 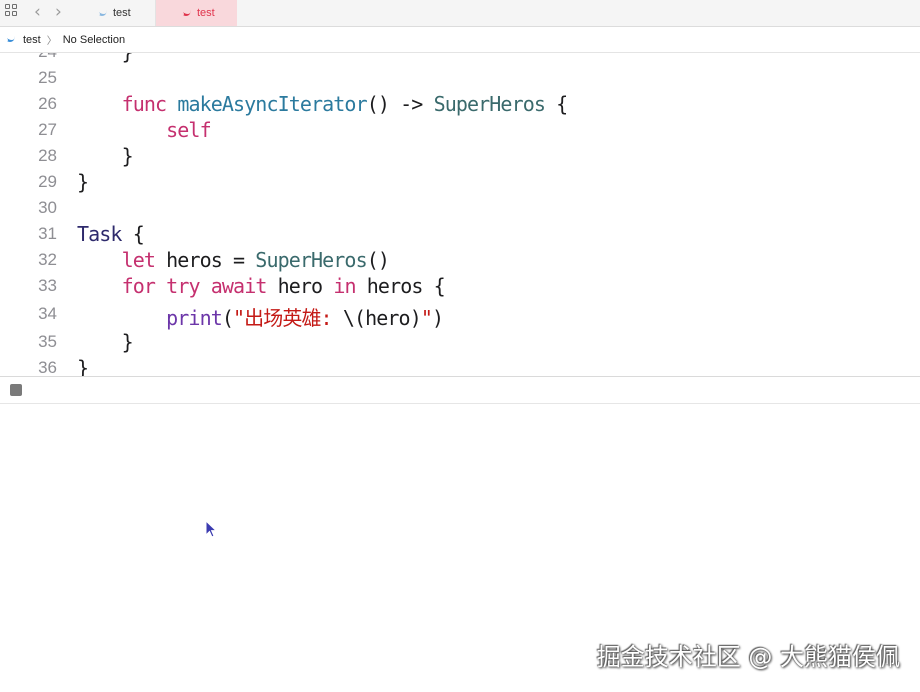 I want to click on code-text: func makeAsyncIterator() -> SuperHeros {, so click(x=345, y=104).